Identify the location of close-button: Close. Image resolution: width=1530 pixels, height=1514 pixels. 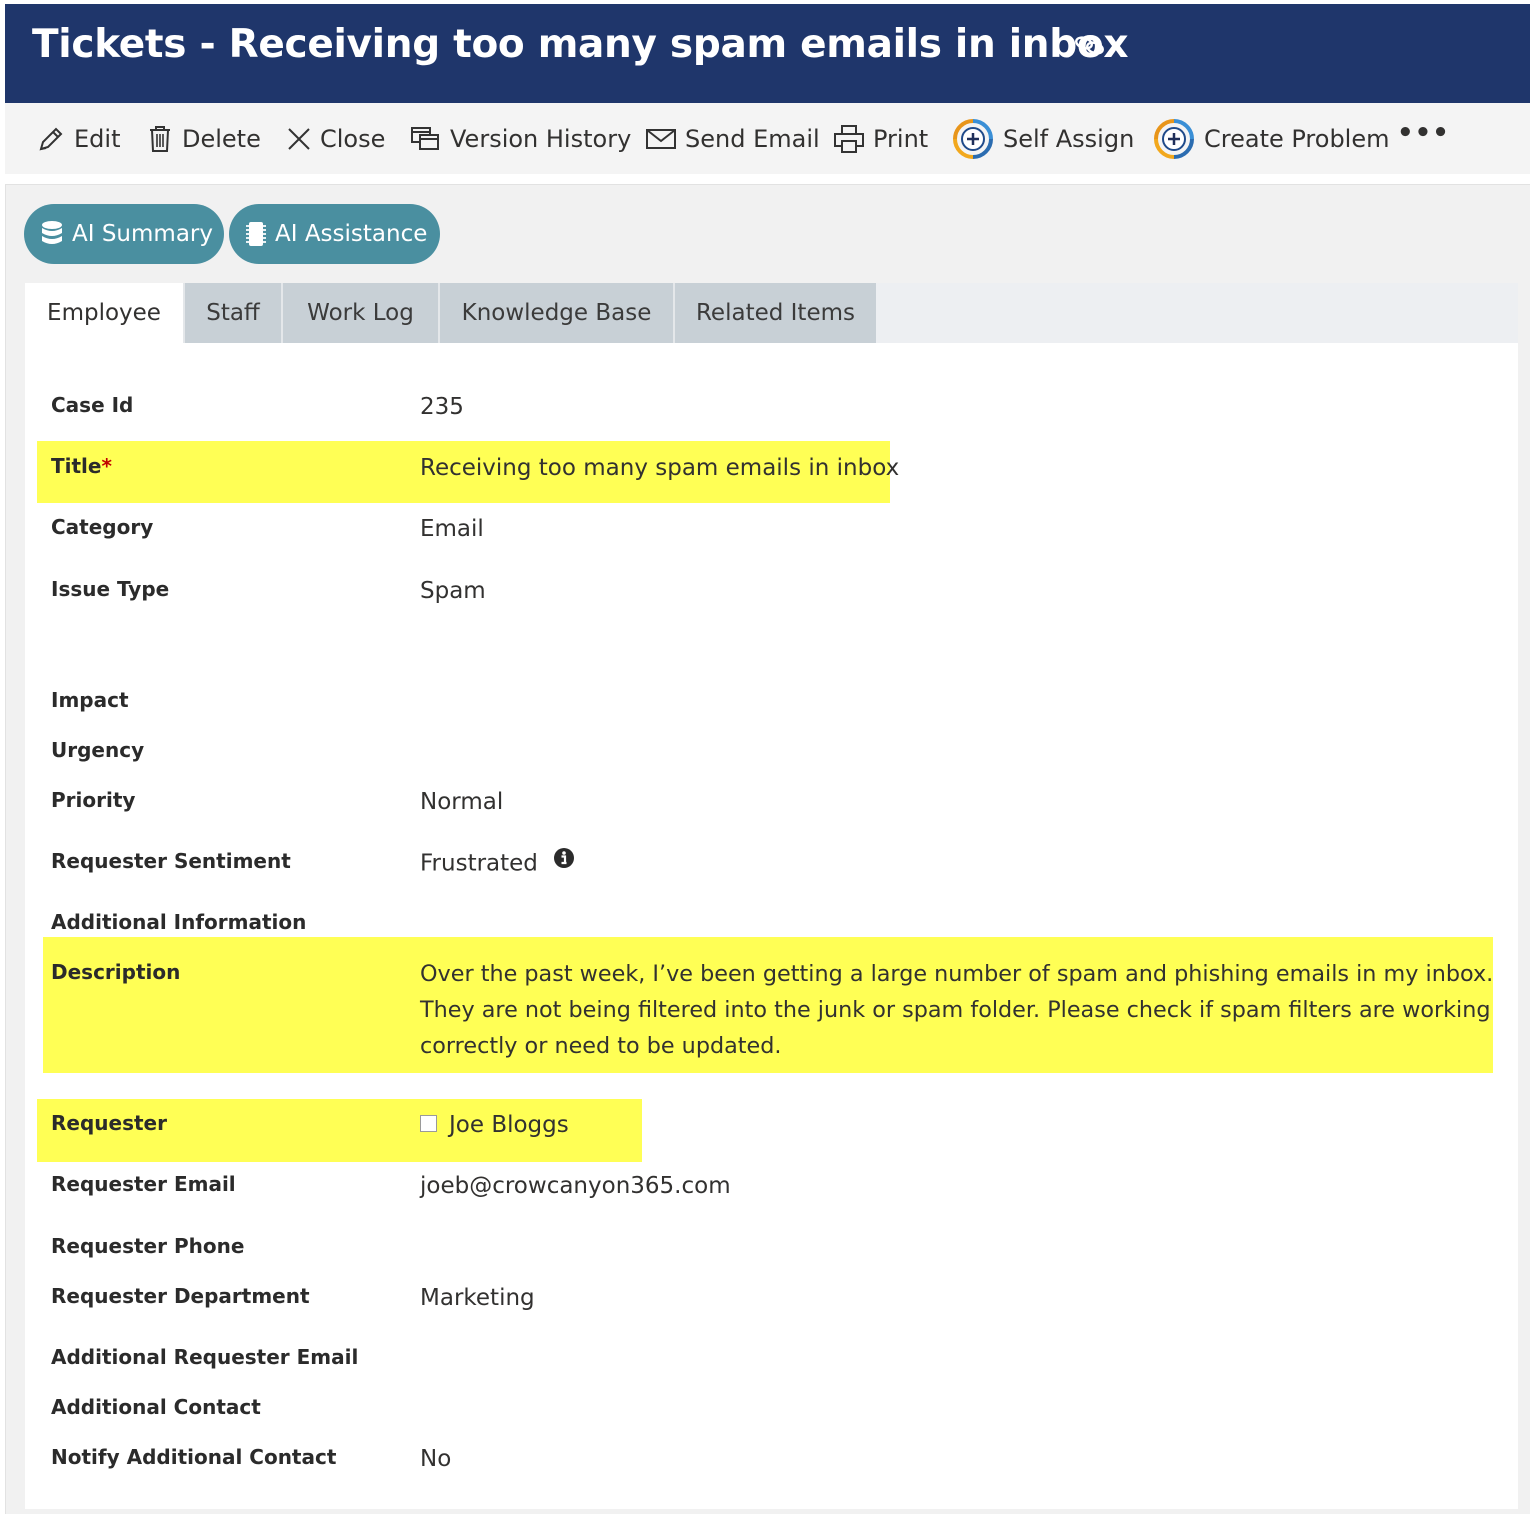
(335, 138).